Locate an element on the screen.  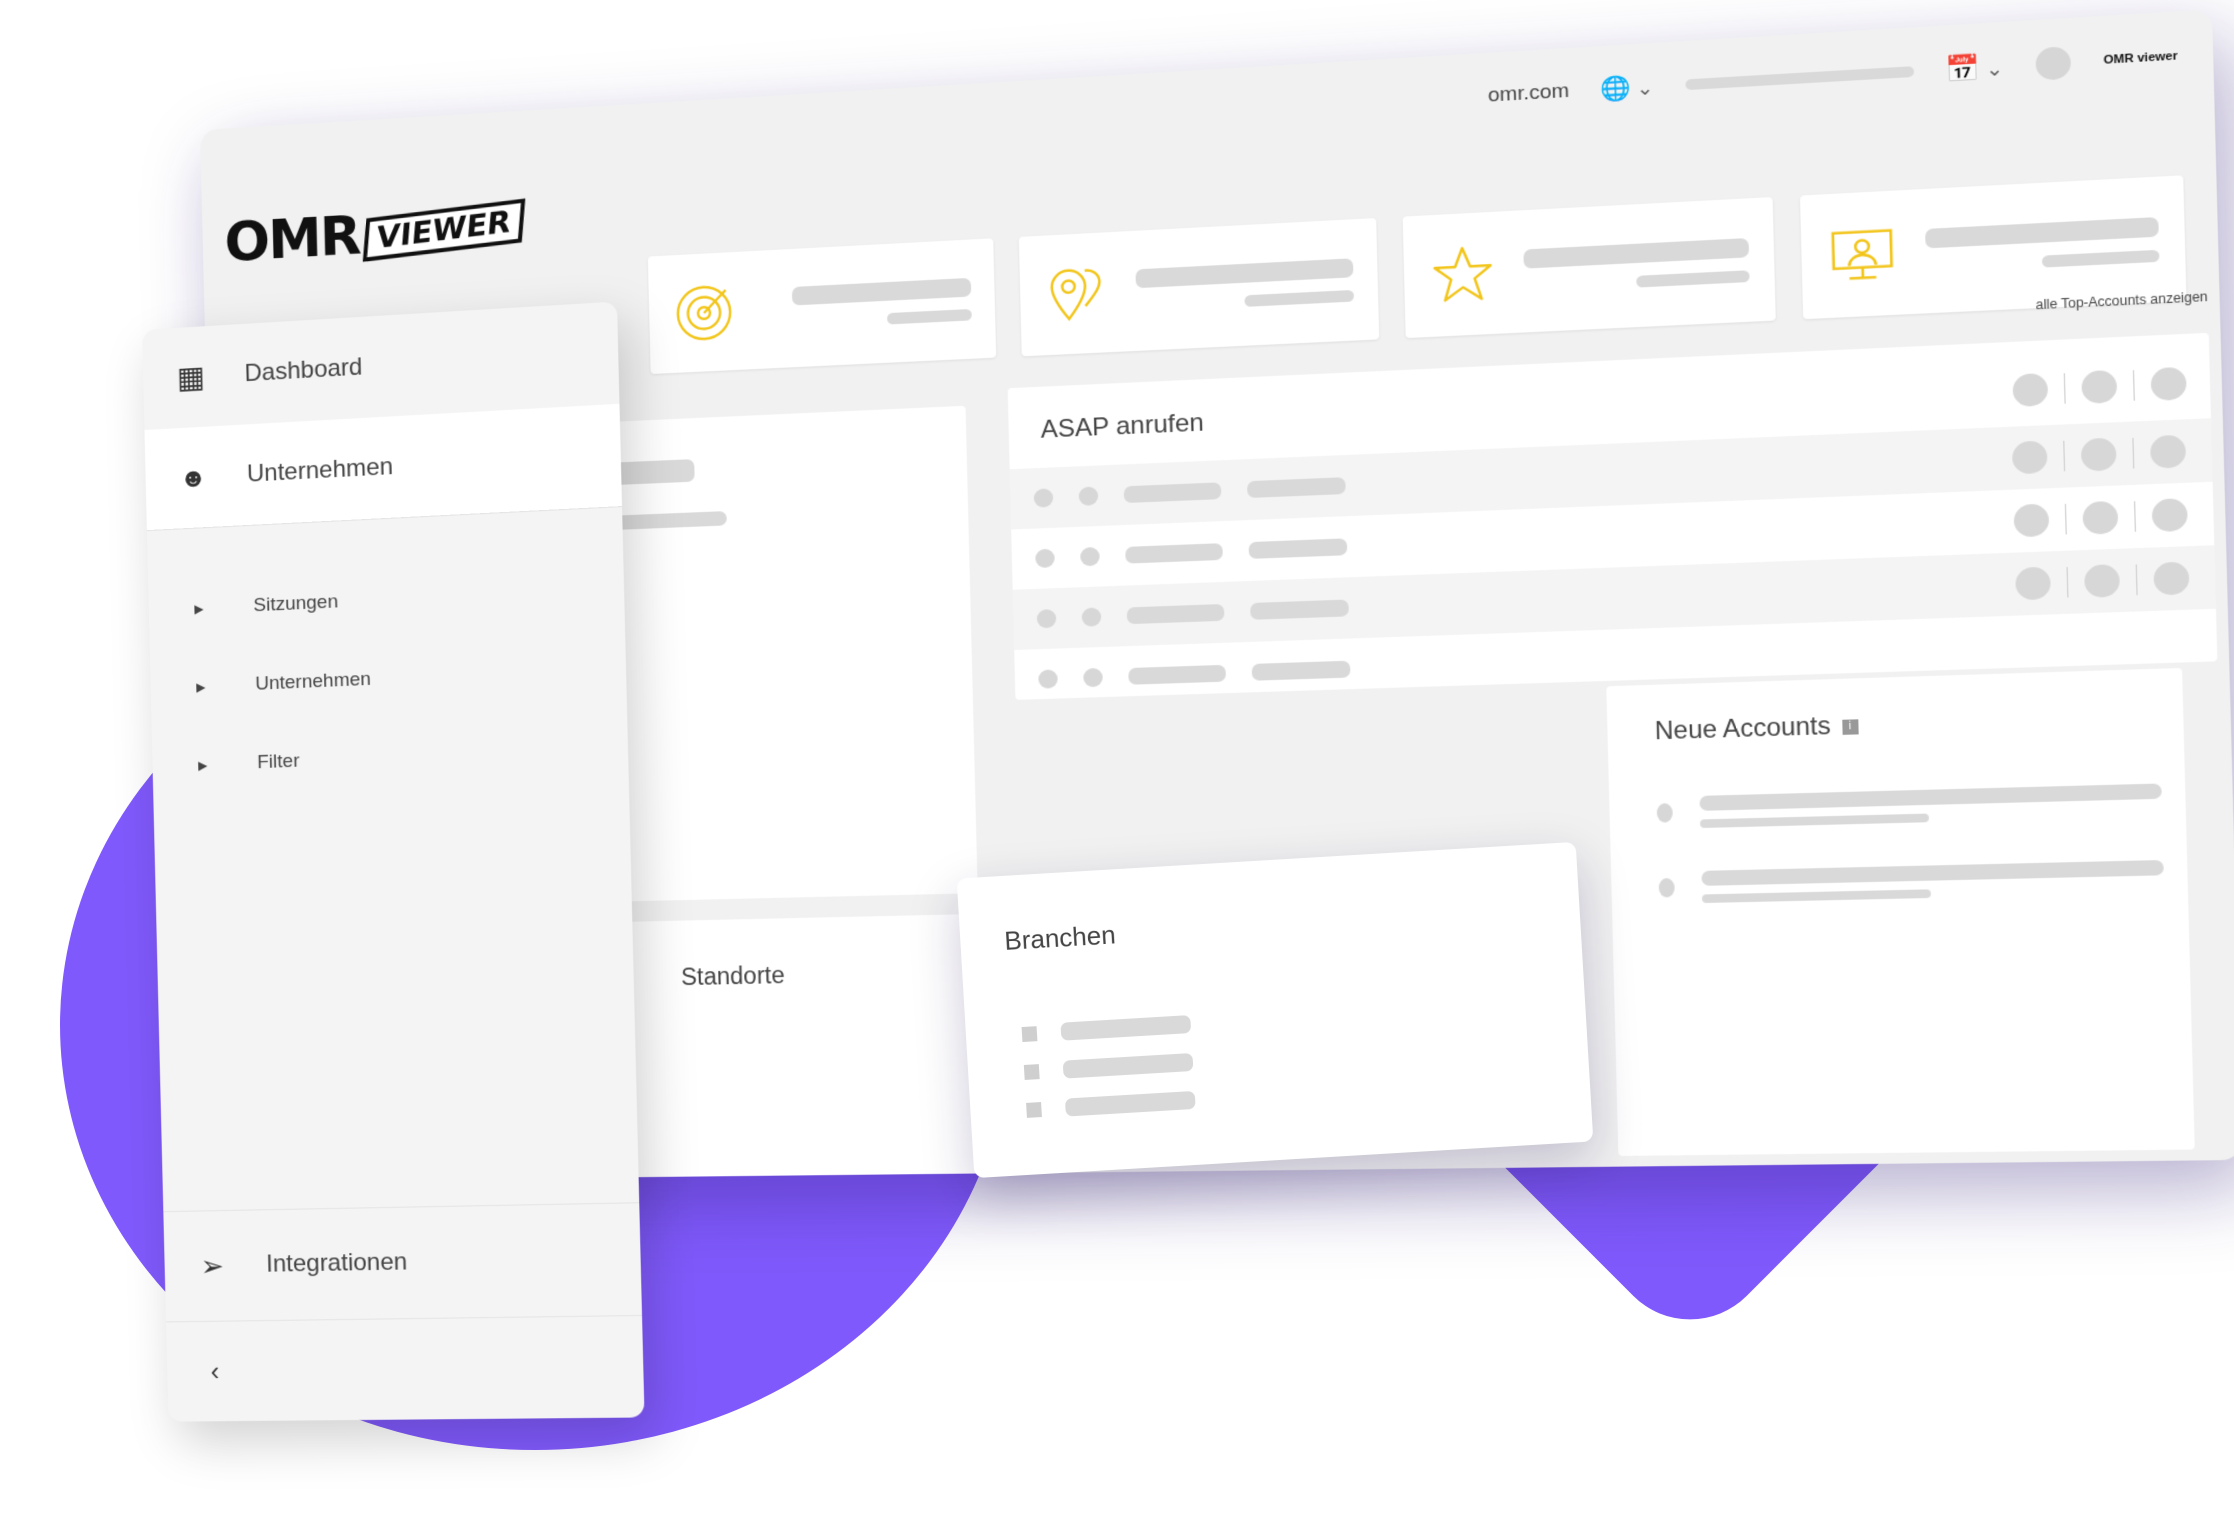
sidebar-item-integrationen: ➢ Integrationen is located at coordinates (402, 1261).